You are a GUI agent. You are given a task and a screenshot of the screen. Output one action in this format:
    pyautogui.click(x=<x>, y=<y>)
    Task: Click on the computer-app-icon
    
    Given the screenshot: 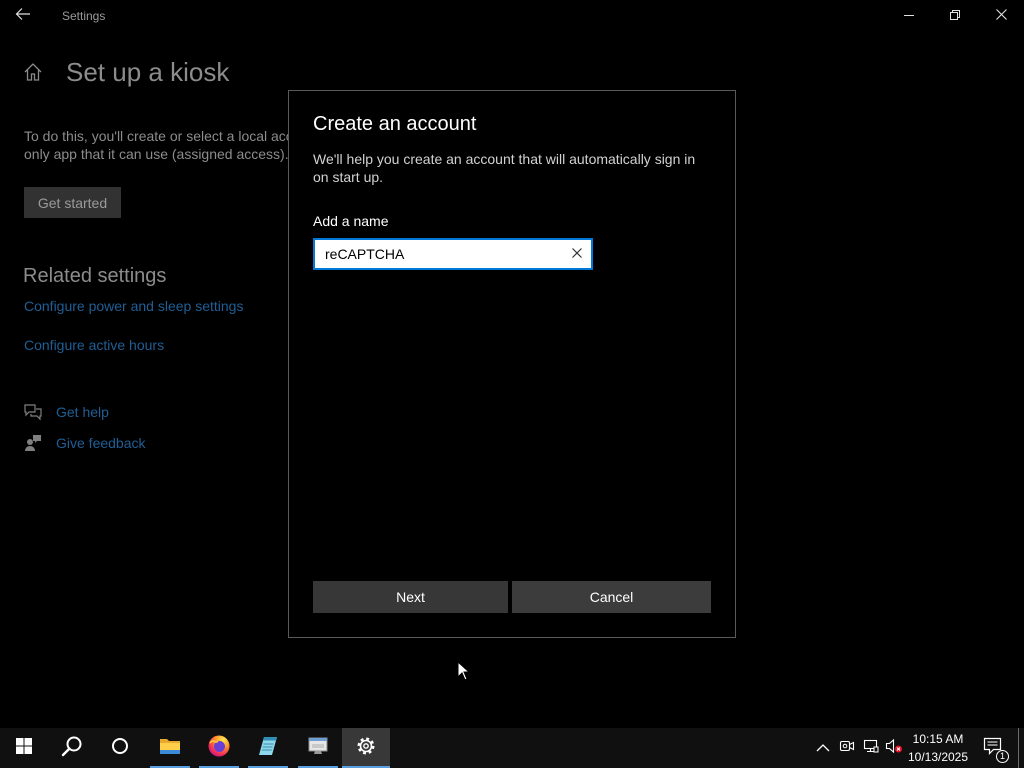 What is the action you would take?
    pyautogui.click(x=318, y=748)
    